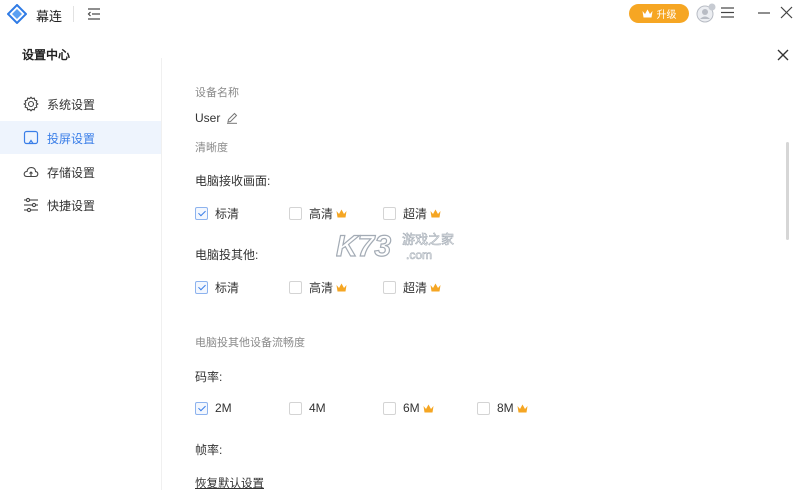 This screenshot has width=800, height=490. What do you see at coordinates (209, 450) in the screenshot?
I see `framerate-label: 帧率:` at bounding box center [209, 450].